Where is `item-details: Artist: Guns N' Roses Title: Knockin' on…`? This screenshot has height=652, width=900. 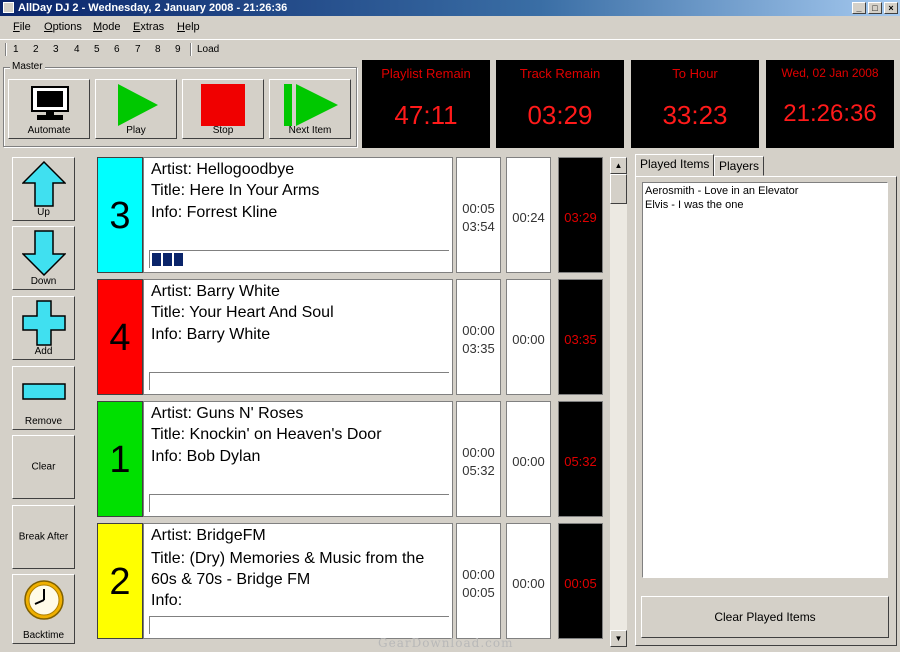
item-details: Artist: Guns N' Roses Title: Knockin' on… is located at coordinates (298, 459).